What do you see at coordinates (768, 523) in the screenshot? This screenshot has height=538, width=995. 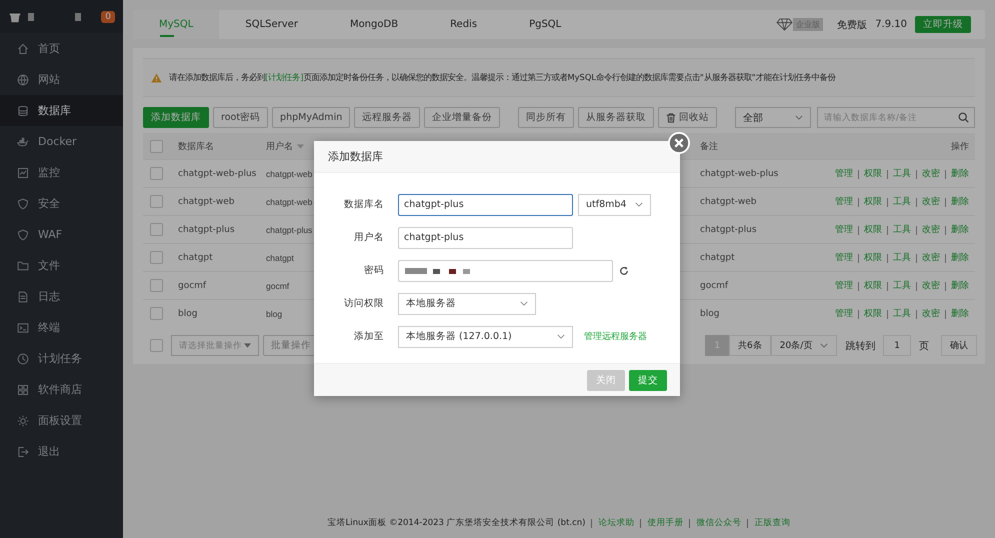 I see `footer-link: 正版查询` at bounding box center [768, 523].